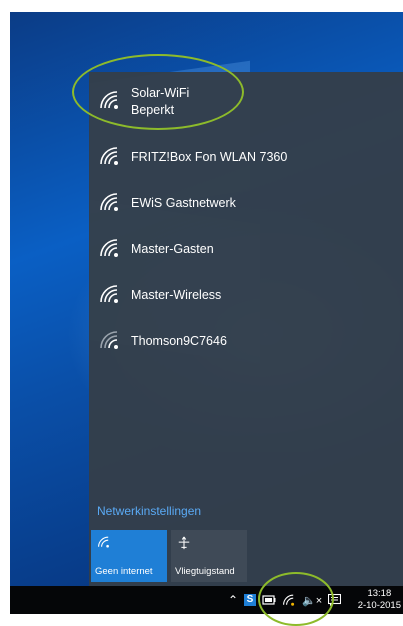 This screenshot has width=403, height=626. I want to click on quick-action-airplane: Vliegtuigstand, so click(209, 556).